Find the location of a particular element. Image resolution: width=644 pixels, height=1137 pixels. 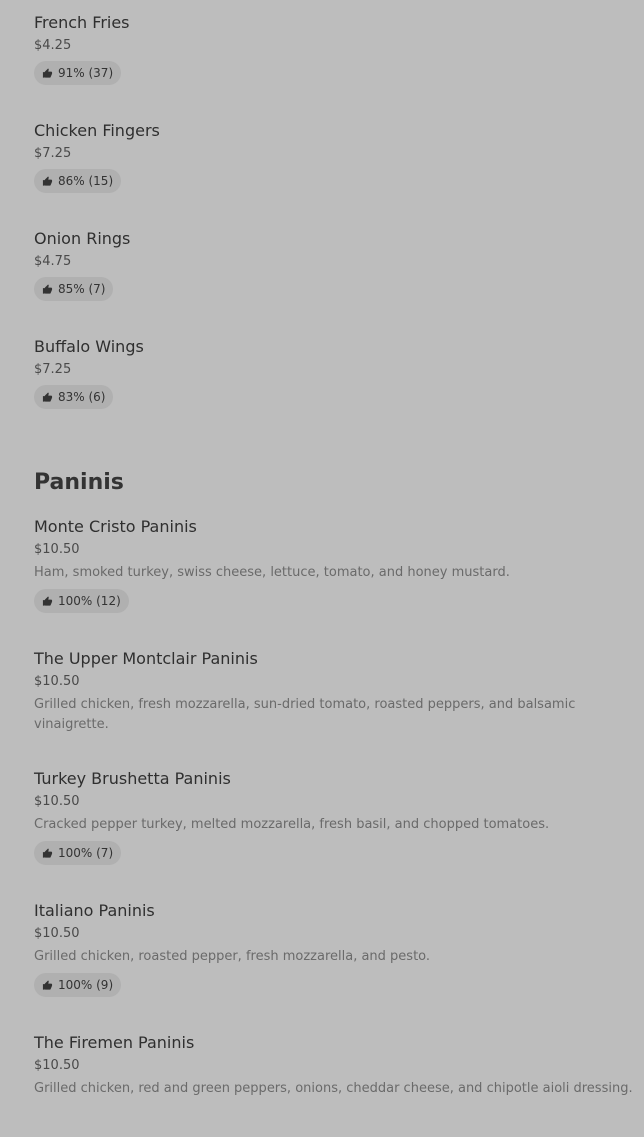

rating-badge: 85% (7) is located at coordinates (74, 289).